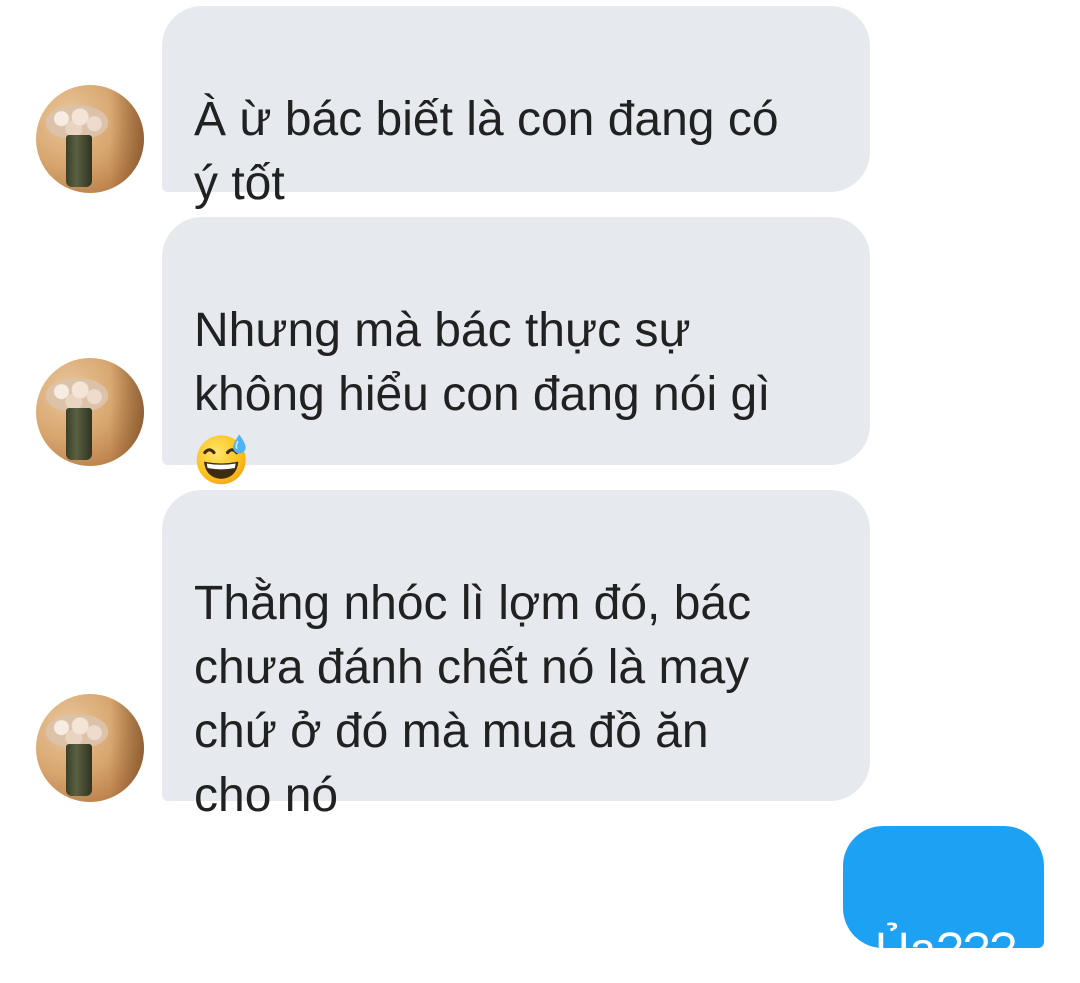 This screenshot has height=983, width=1080. I want to click on message-text: Ủa???, so click(946, 950).